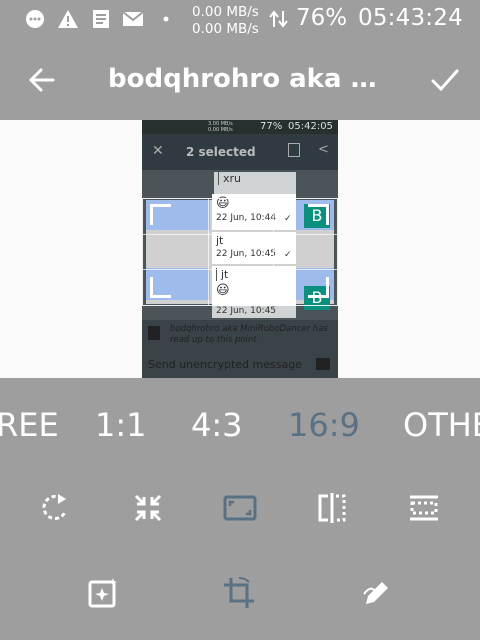 This screenshot has width=480, height=640. What do you see at coordinates (103, 593) in the screenshot?
I see `auto-enhance-icon` at bounding box center [103, 593].